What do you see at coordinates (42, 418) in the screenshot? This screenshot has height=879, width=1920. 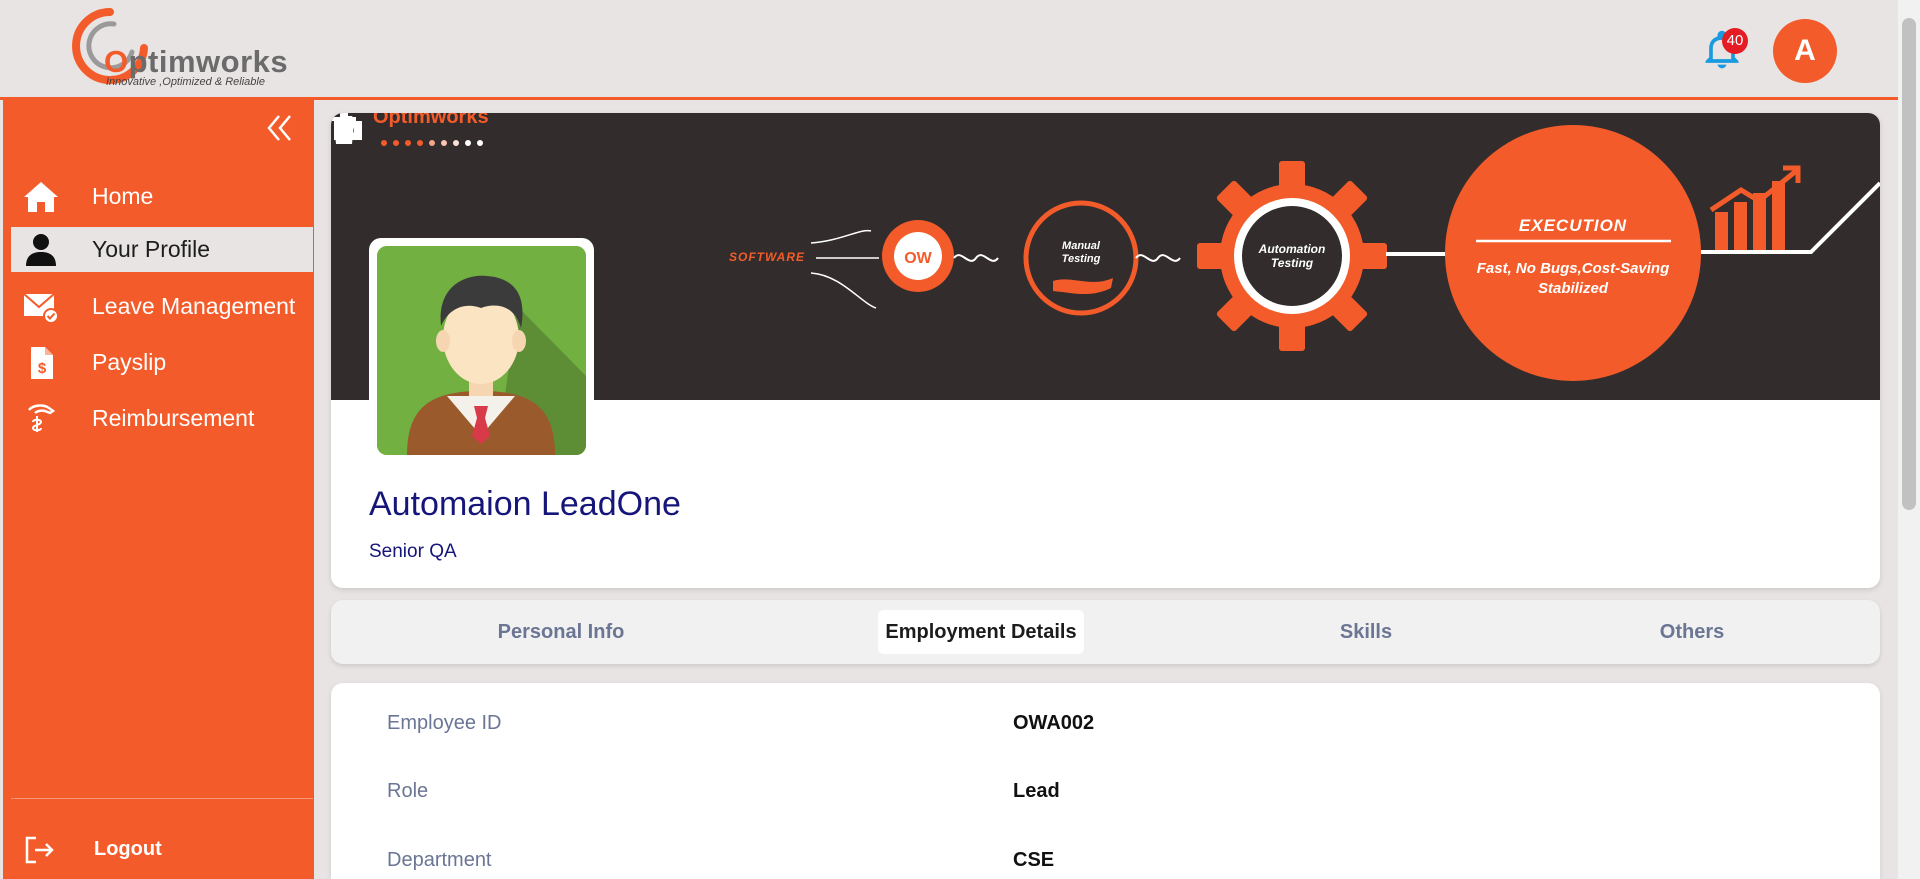 I see `hand-money-icon` at bounding box center [42, 418].